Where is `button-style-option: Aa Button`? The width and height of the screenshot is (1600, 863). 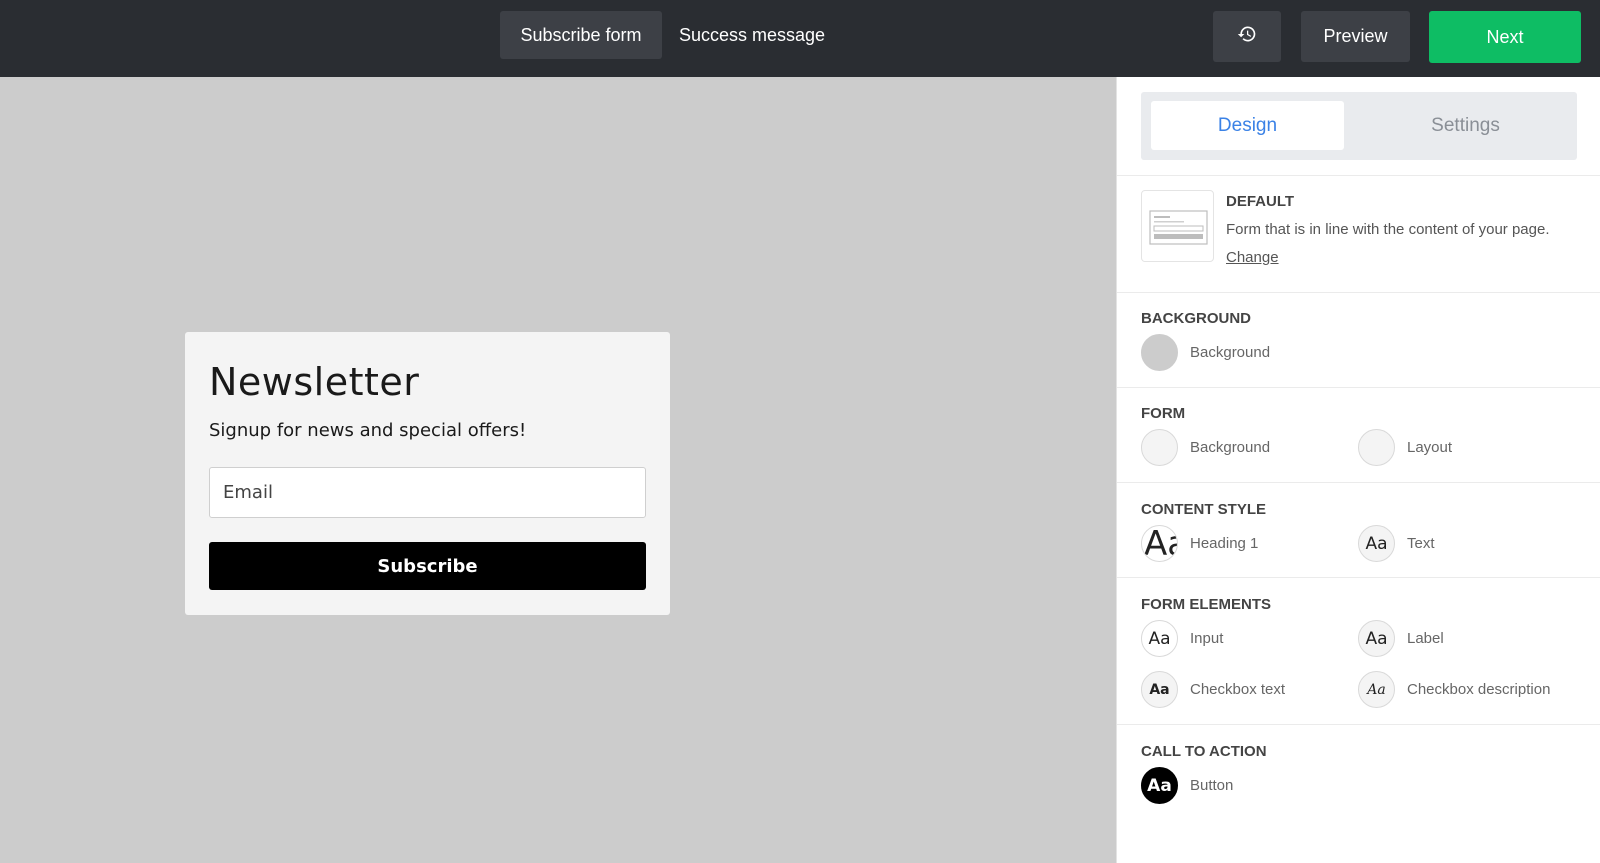
button-style-option: Aa Button is located at coordinates (1187, 785).